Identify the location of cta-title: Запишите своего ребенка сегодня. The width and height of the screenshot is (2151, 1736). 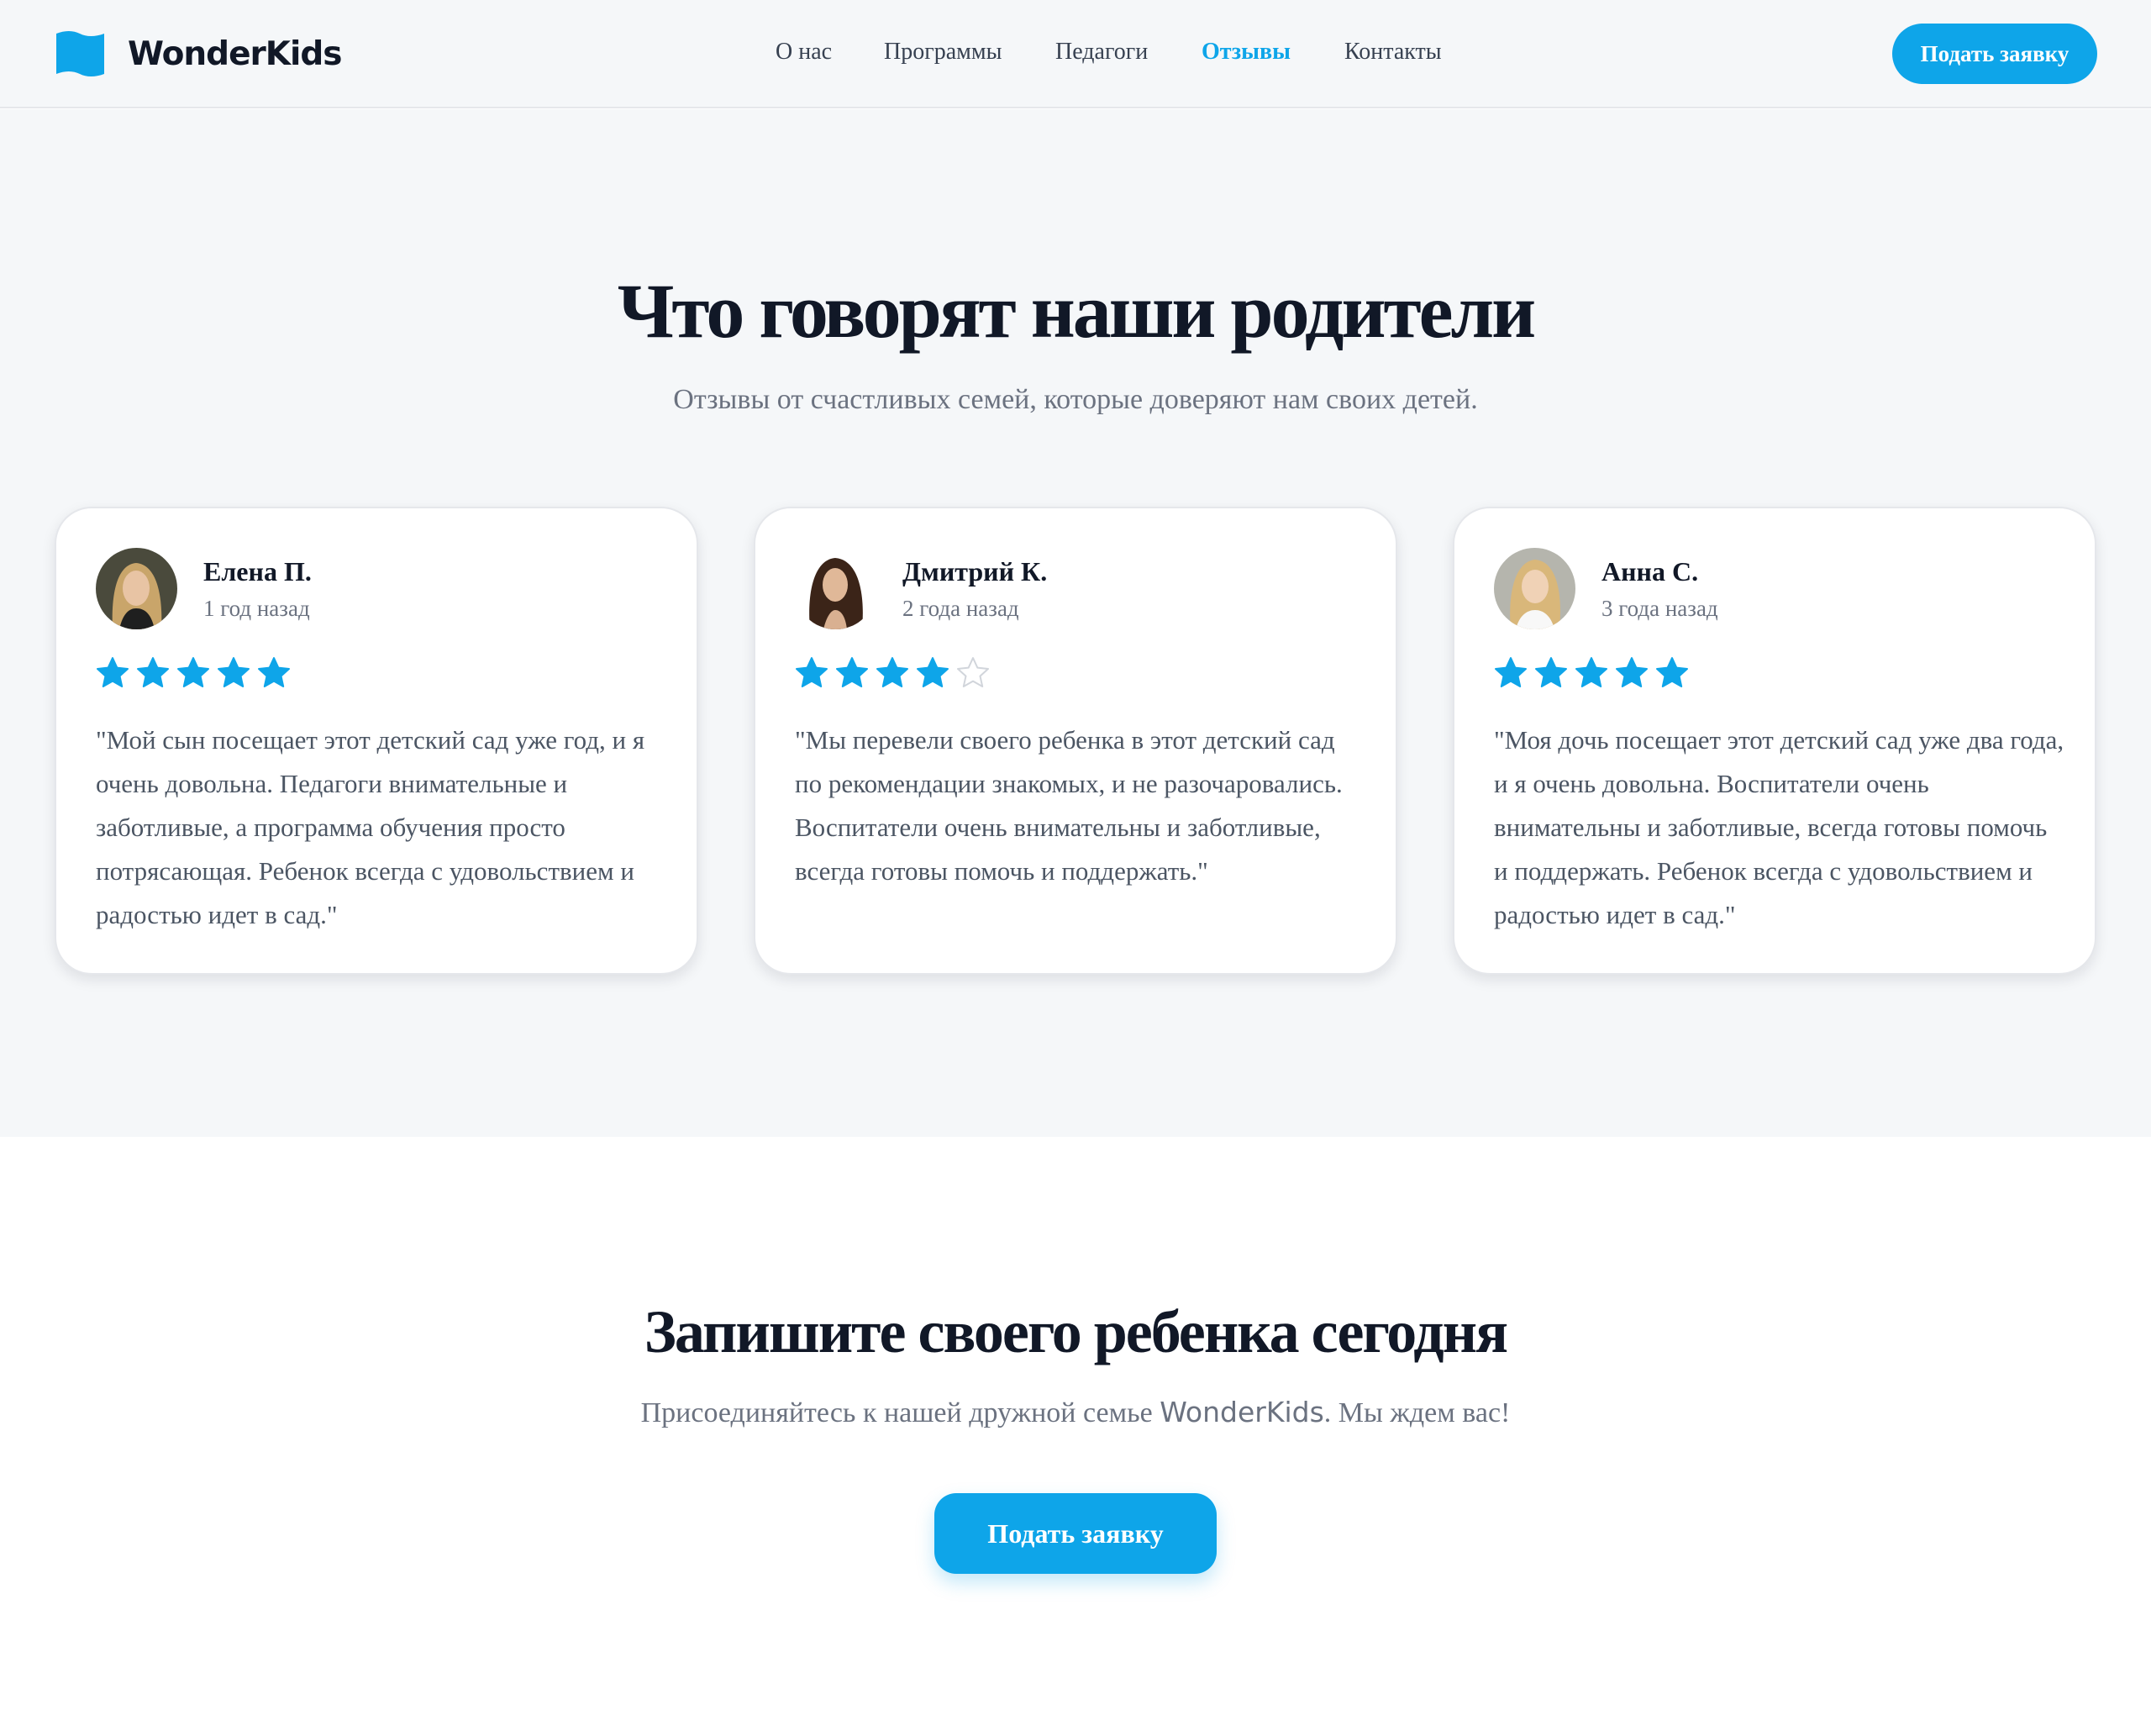
(1076, 1331).